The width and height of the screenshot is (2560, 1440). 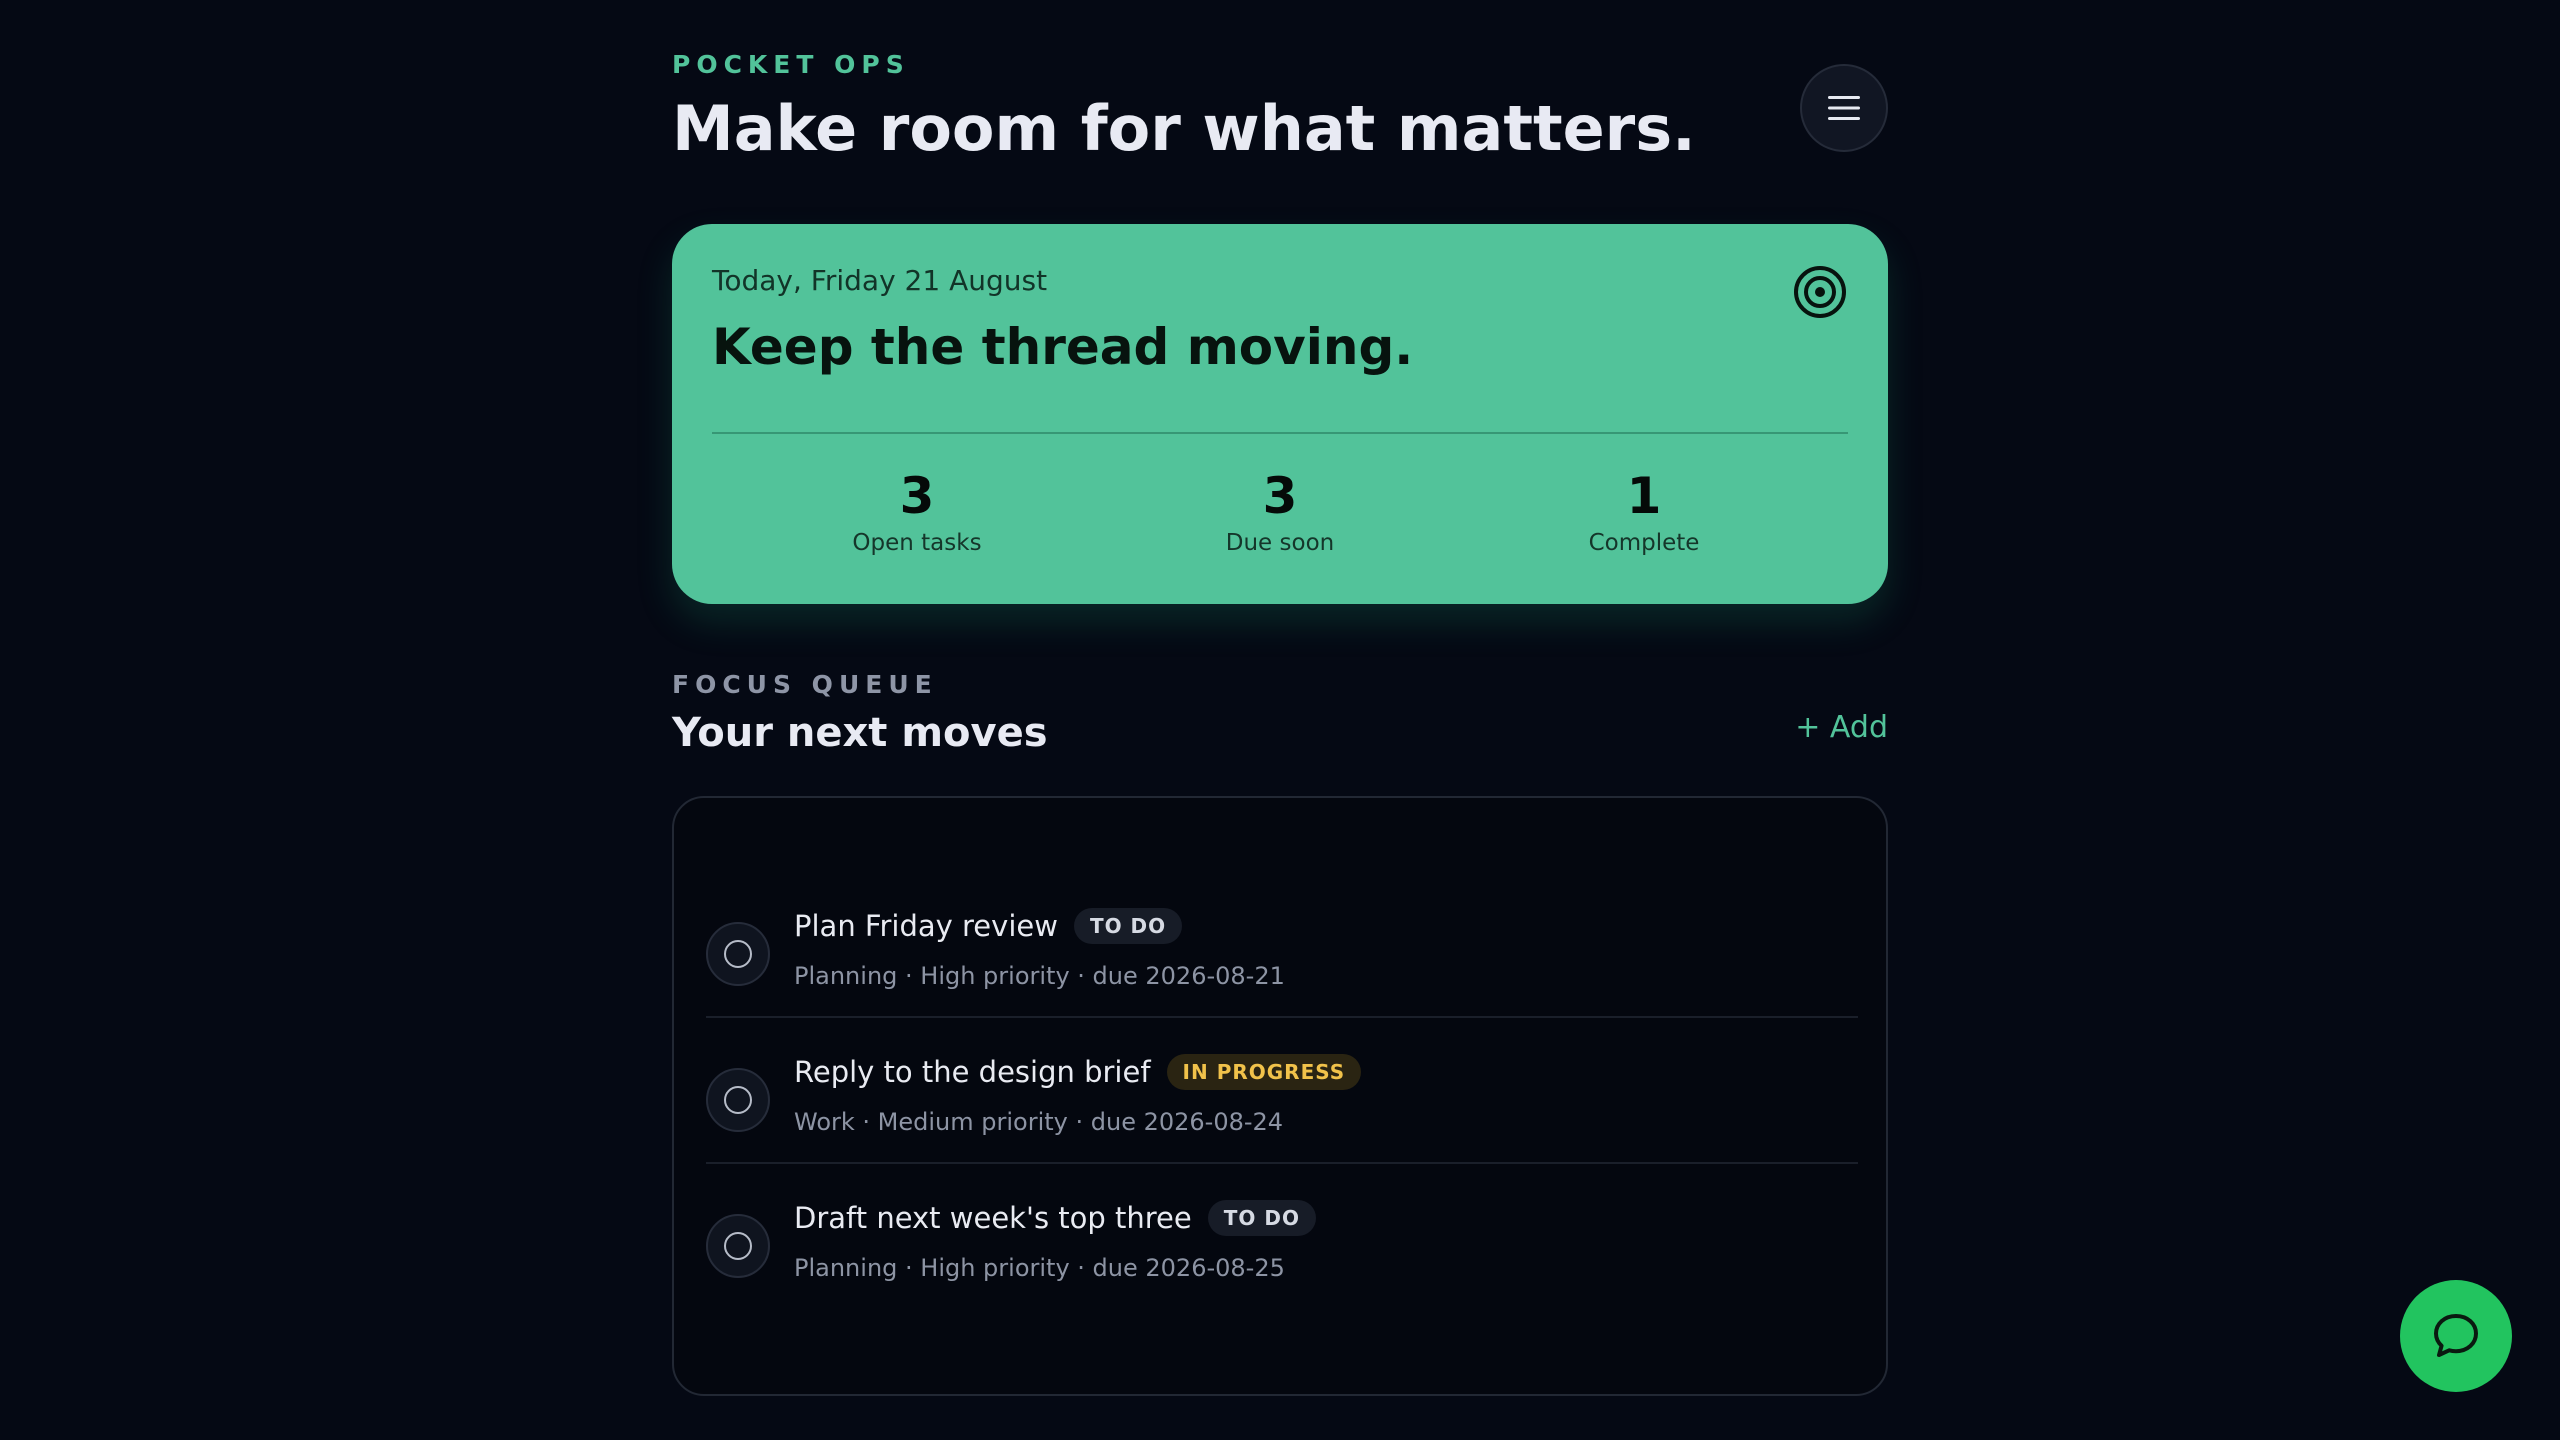 What do you see at coordinates (1264, 1072) in the screenshot?
I see `status-badge: IN PROGRESS` at bounding box center [1264, 1072].